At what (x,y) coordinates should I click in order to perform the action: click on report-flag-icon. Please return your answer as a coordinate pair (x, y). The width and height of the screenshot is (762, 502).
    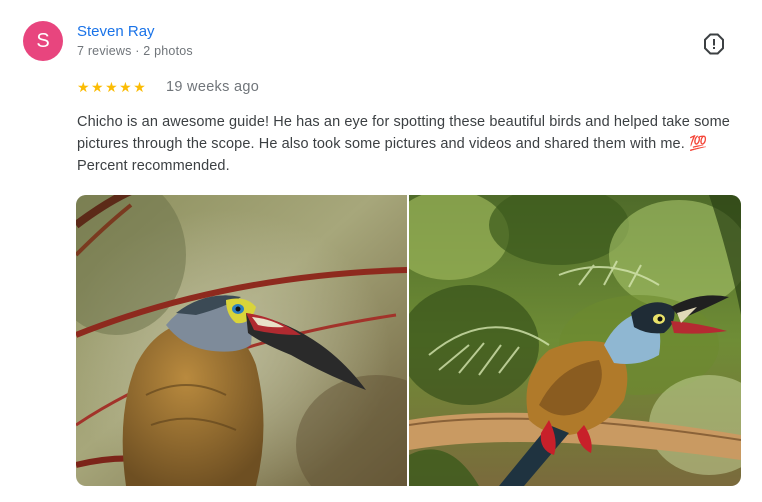
    Looking at the image, I should click on (714, 44).